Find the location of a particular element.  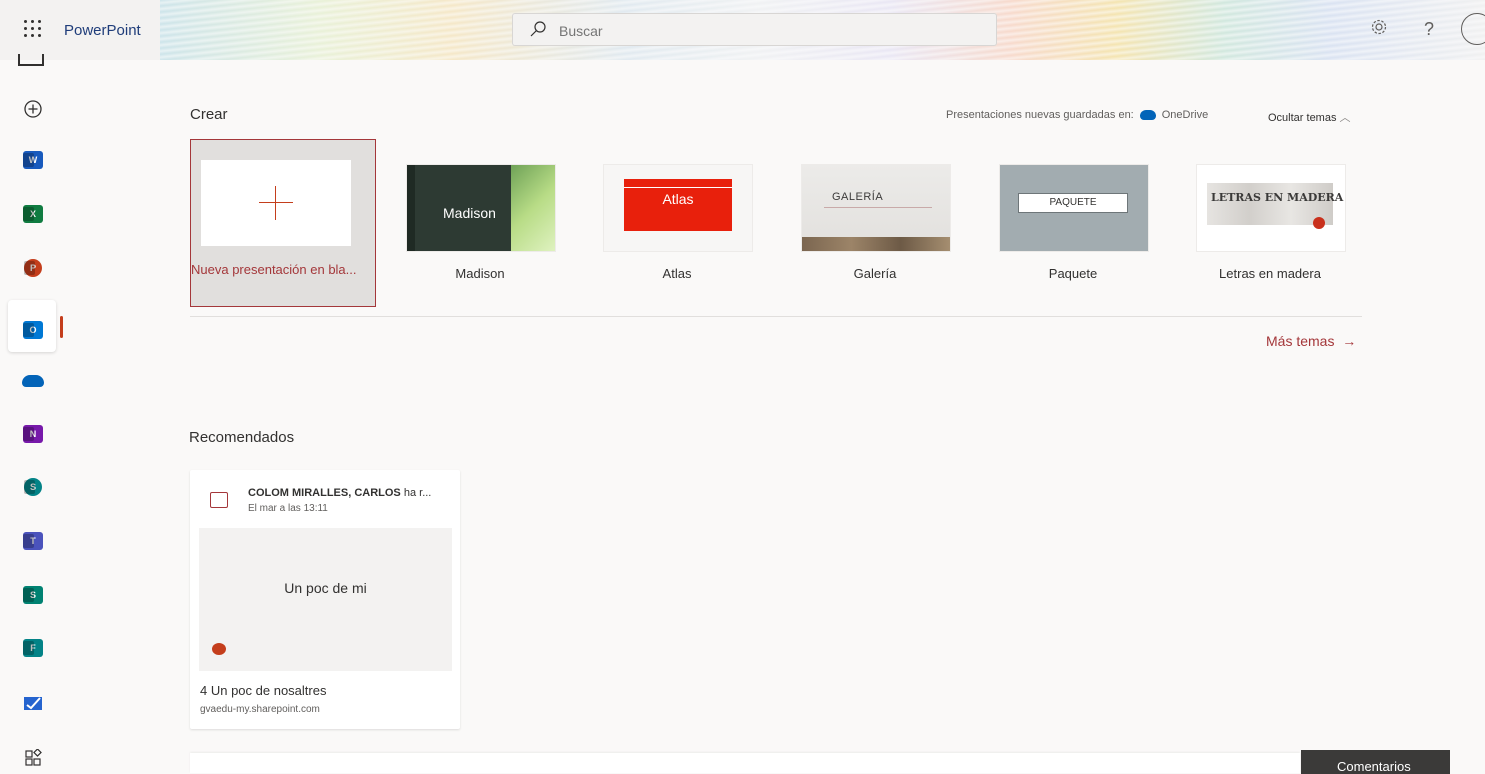

outlook-icon: O is located at coordinates (33, 330).